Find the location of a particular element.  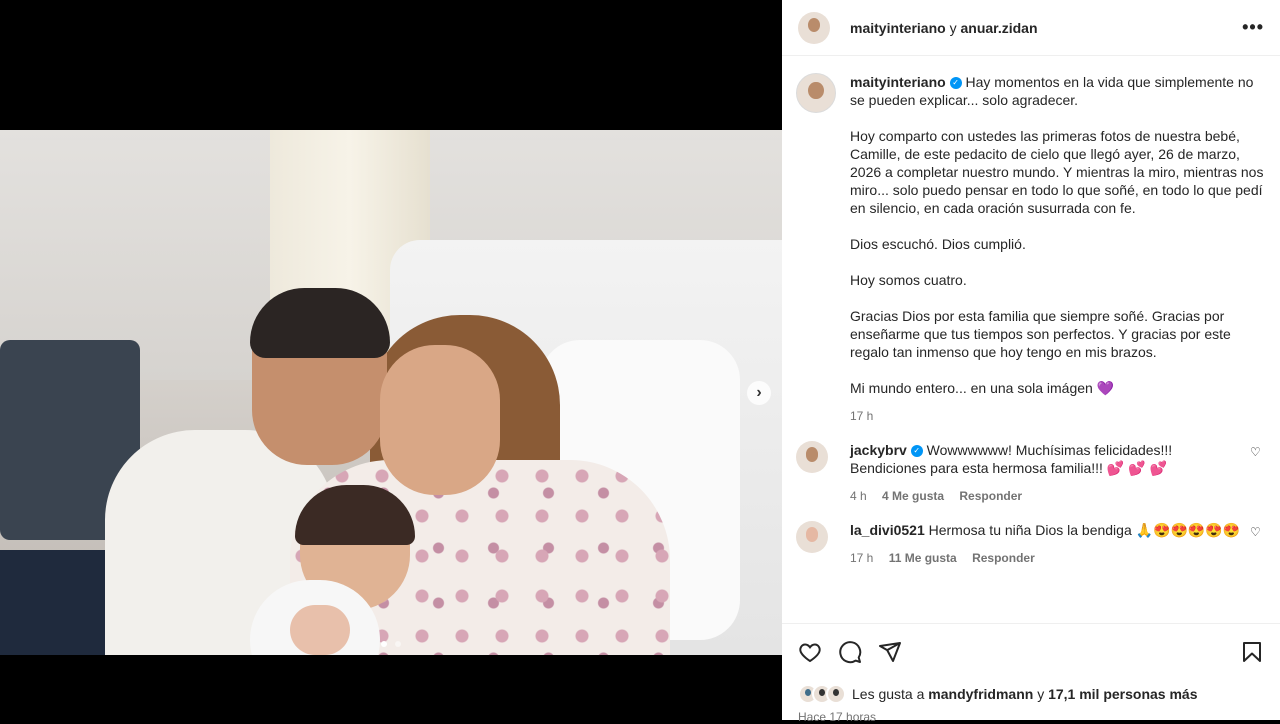

comment-time: 4 h is located at coordinates (858, 496).